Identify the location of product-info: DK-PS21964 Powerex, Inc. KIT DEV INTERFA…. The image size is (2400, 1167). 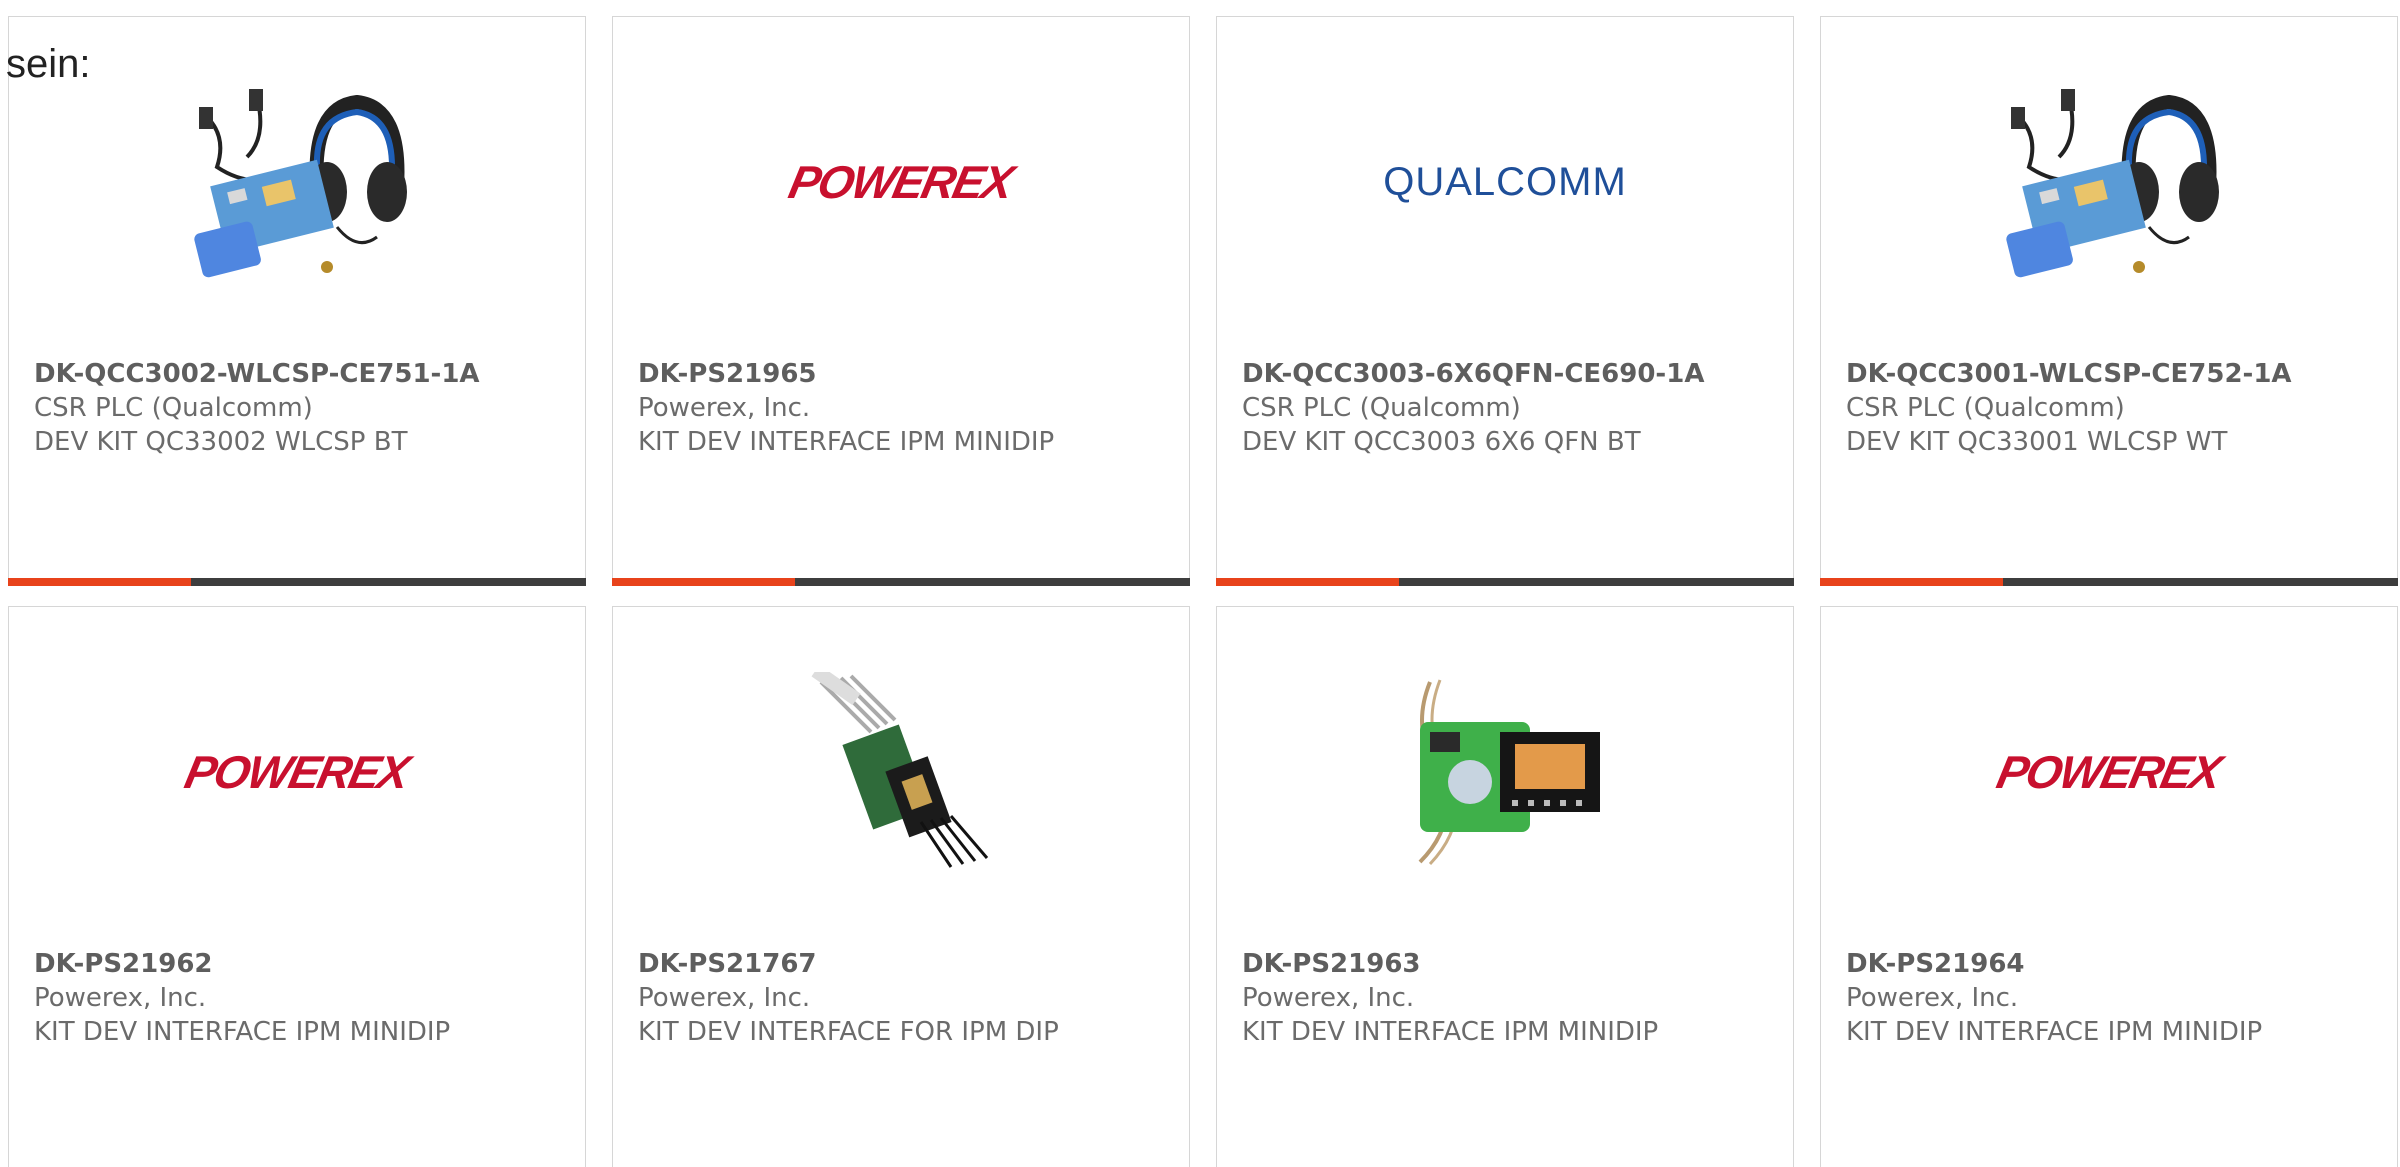
(2111, 998).